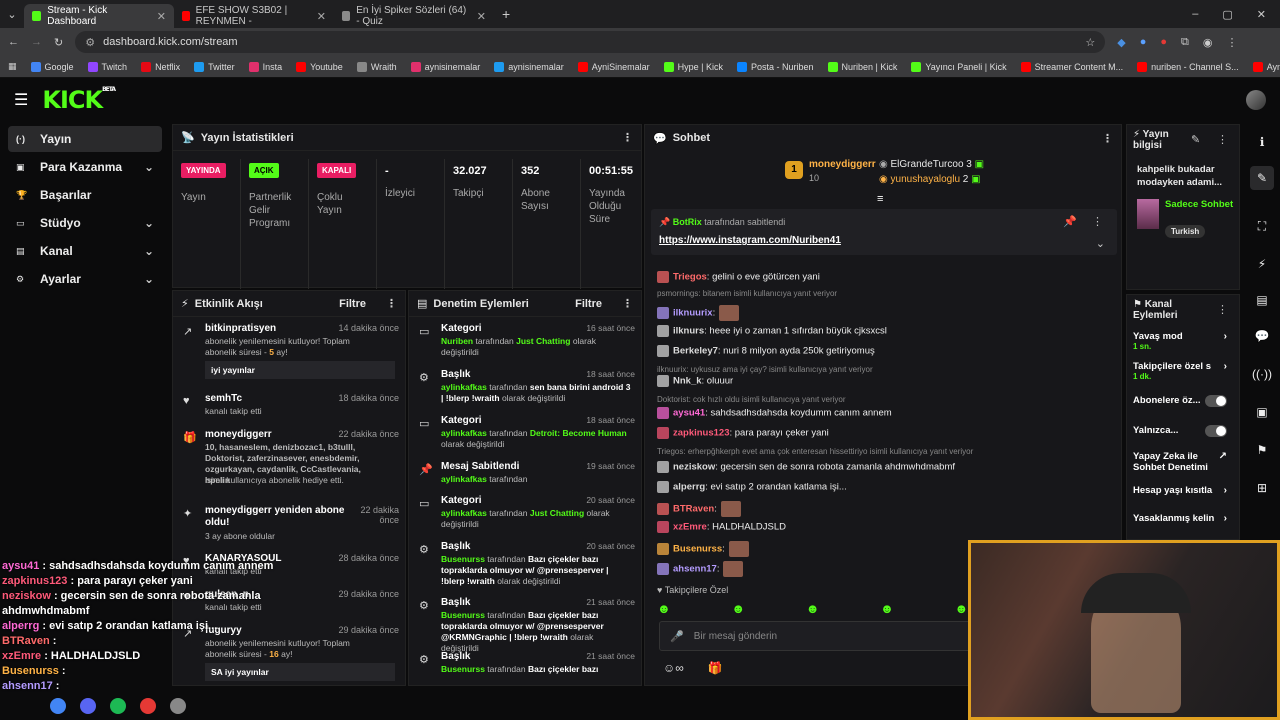 This screenshot has width=1280, height=720. I want to click on channel-actions-menu-icon: ⋮, so click(1222, 309).